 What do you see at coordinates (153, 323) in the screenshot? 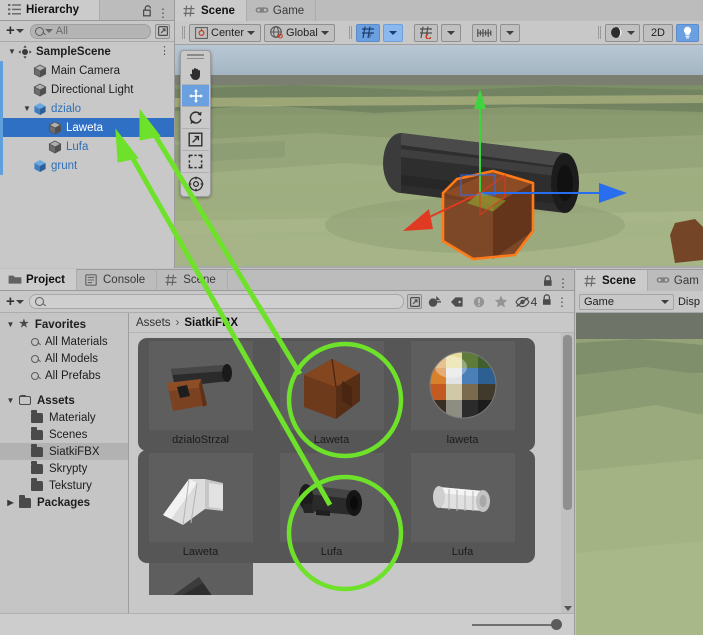
I see `breadcrumb-item-assets: Assets` at bounding box center [153, 323].